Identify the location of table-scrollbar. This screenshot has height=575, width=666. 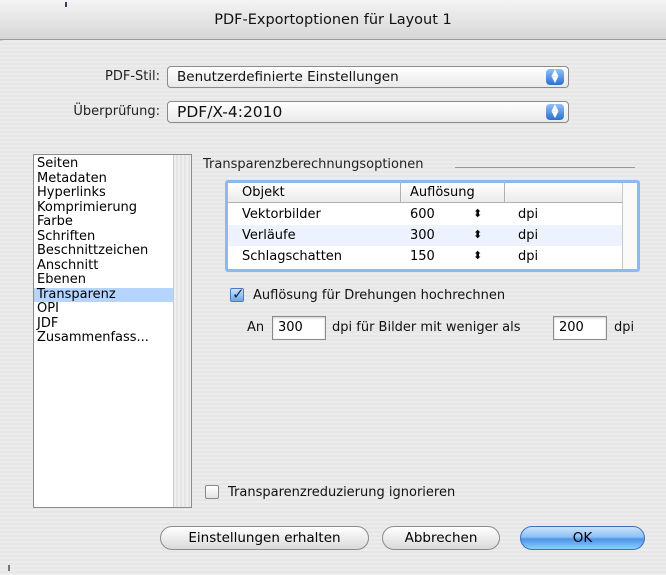
(629, 226).